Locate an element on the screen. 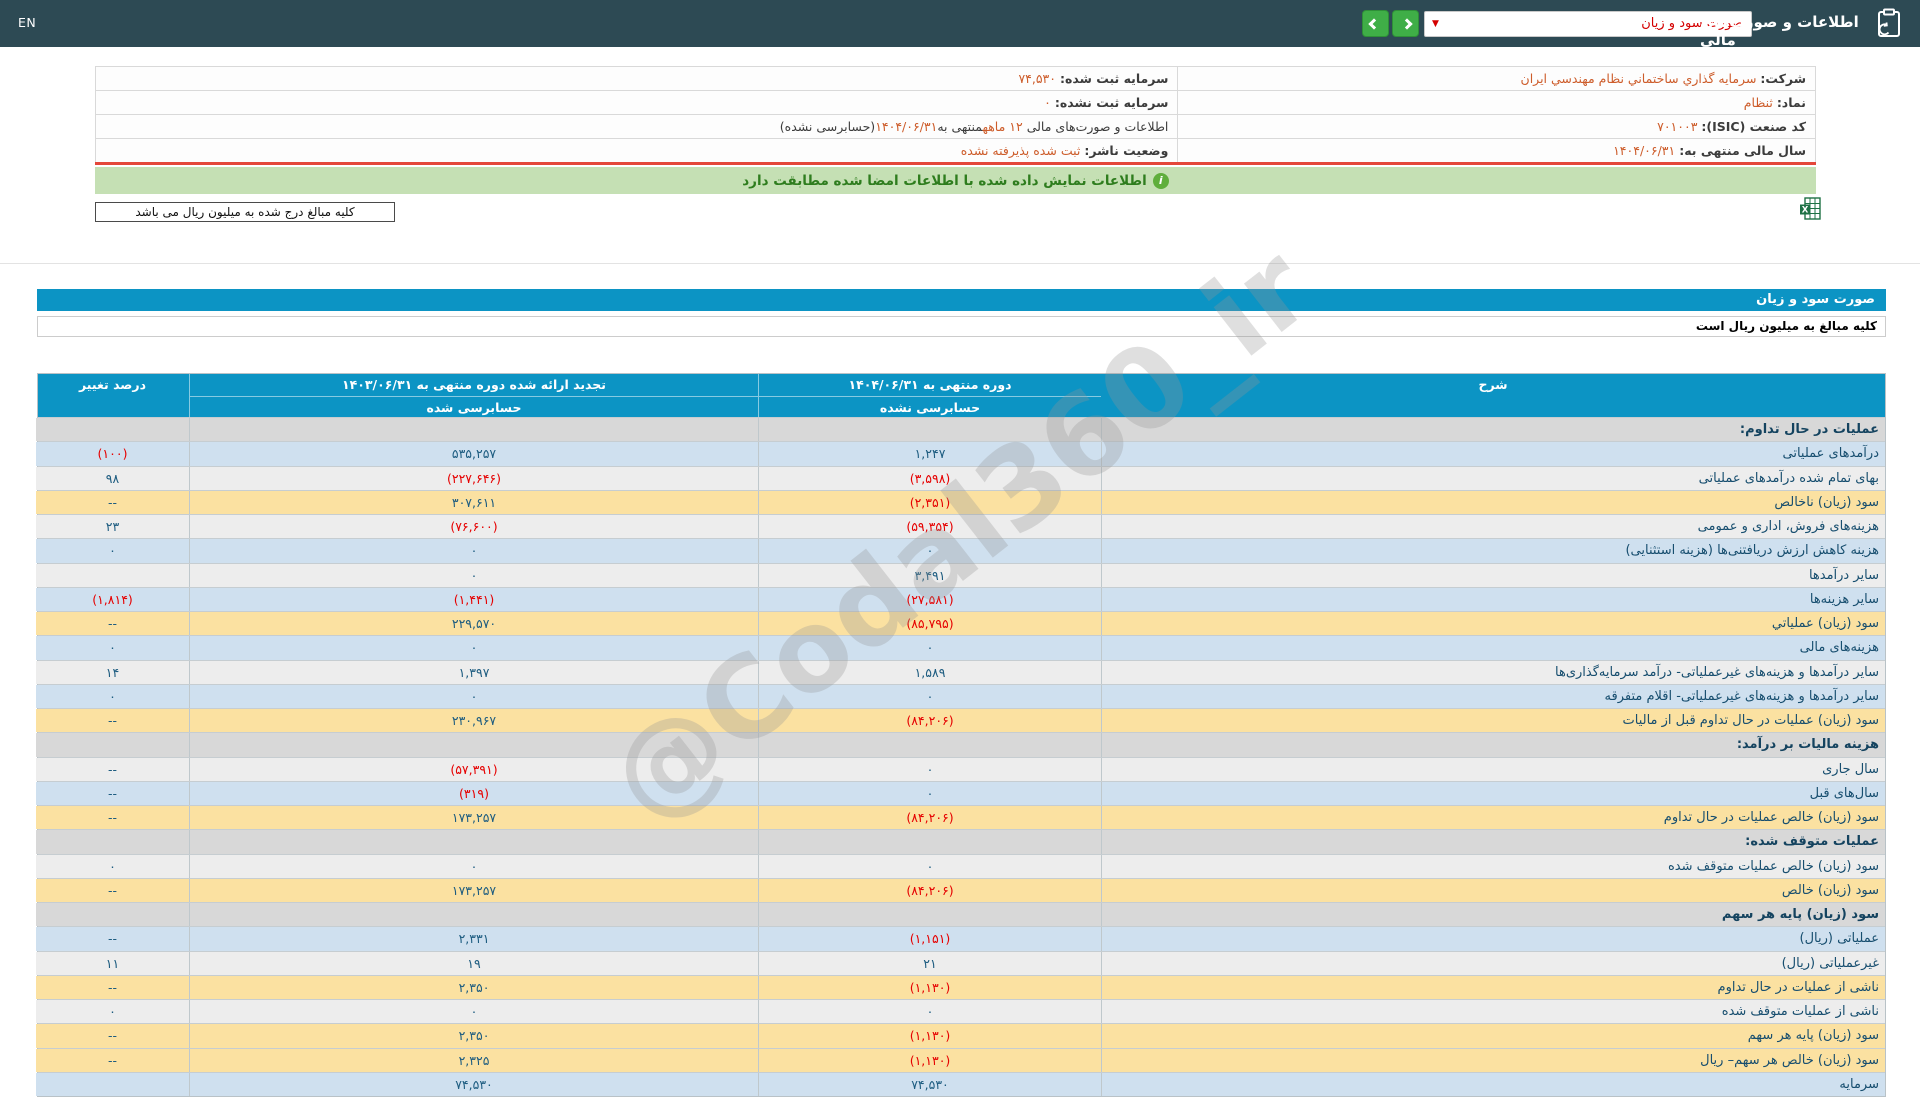 The height and width of the screenshot is (1097, 1920). table-row: سود (زیان) عملیاتي (۸۵,۷۹۵) ۲۲۹,۵۷۰ -- is located at coordinates (960, 623).